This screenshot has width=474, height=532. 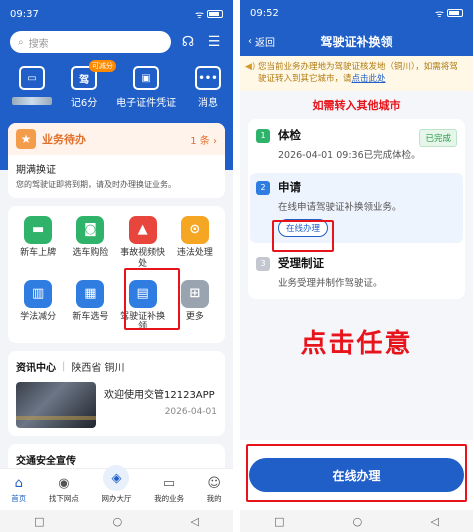 I want to click on step-item-active: 2 申请 在线申请驾驶证补换领业务。 在线办理, so click(x=356, y=212).